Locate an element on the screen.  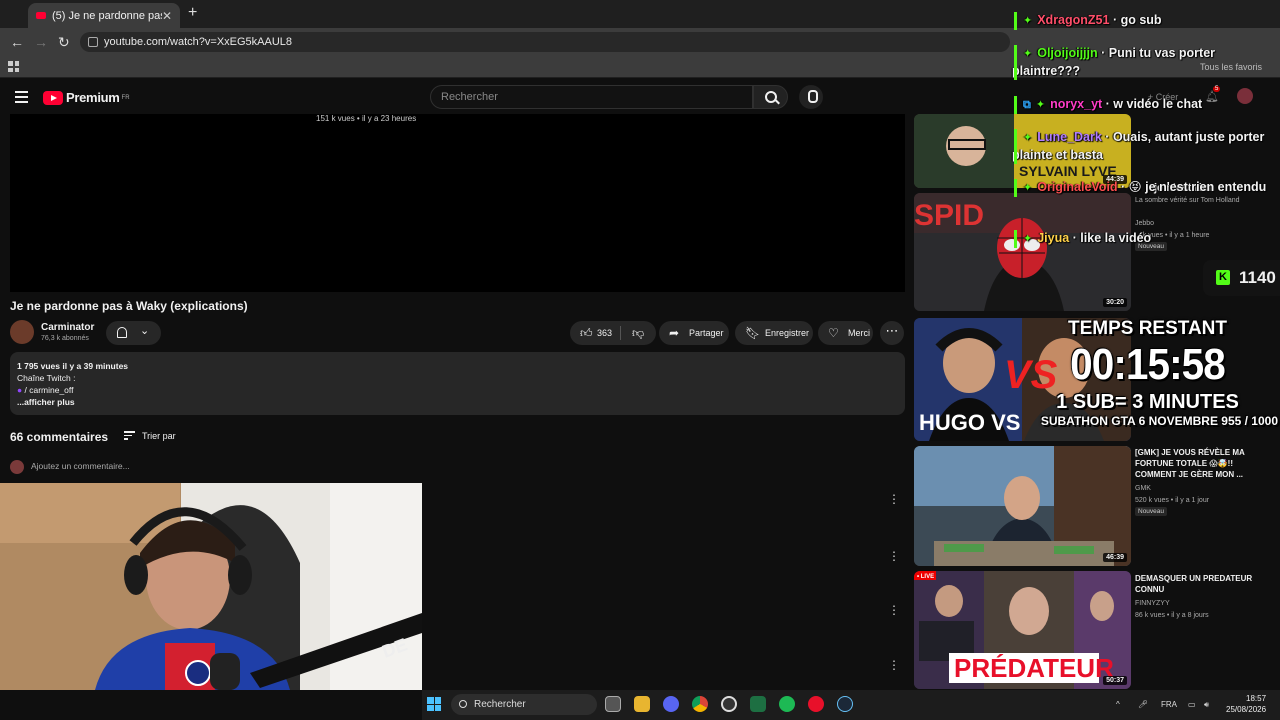
excel-icon is located at coordinates (758, 704).